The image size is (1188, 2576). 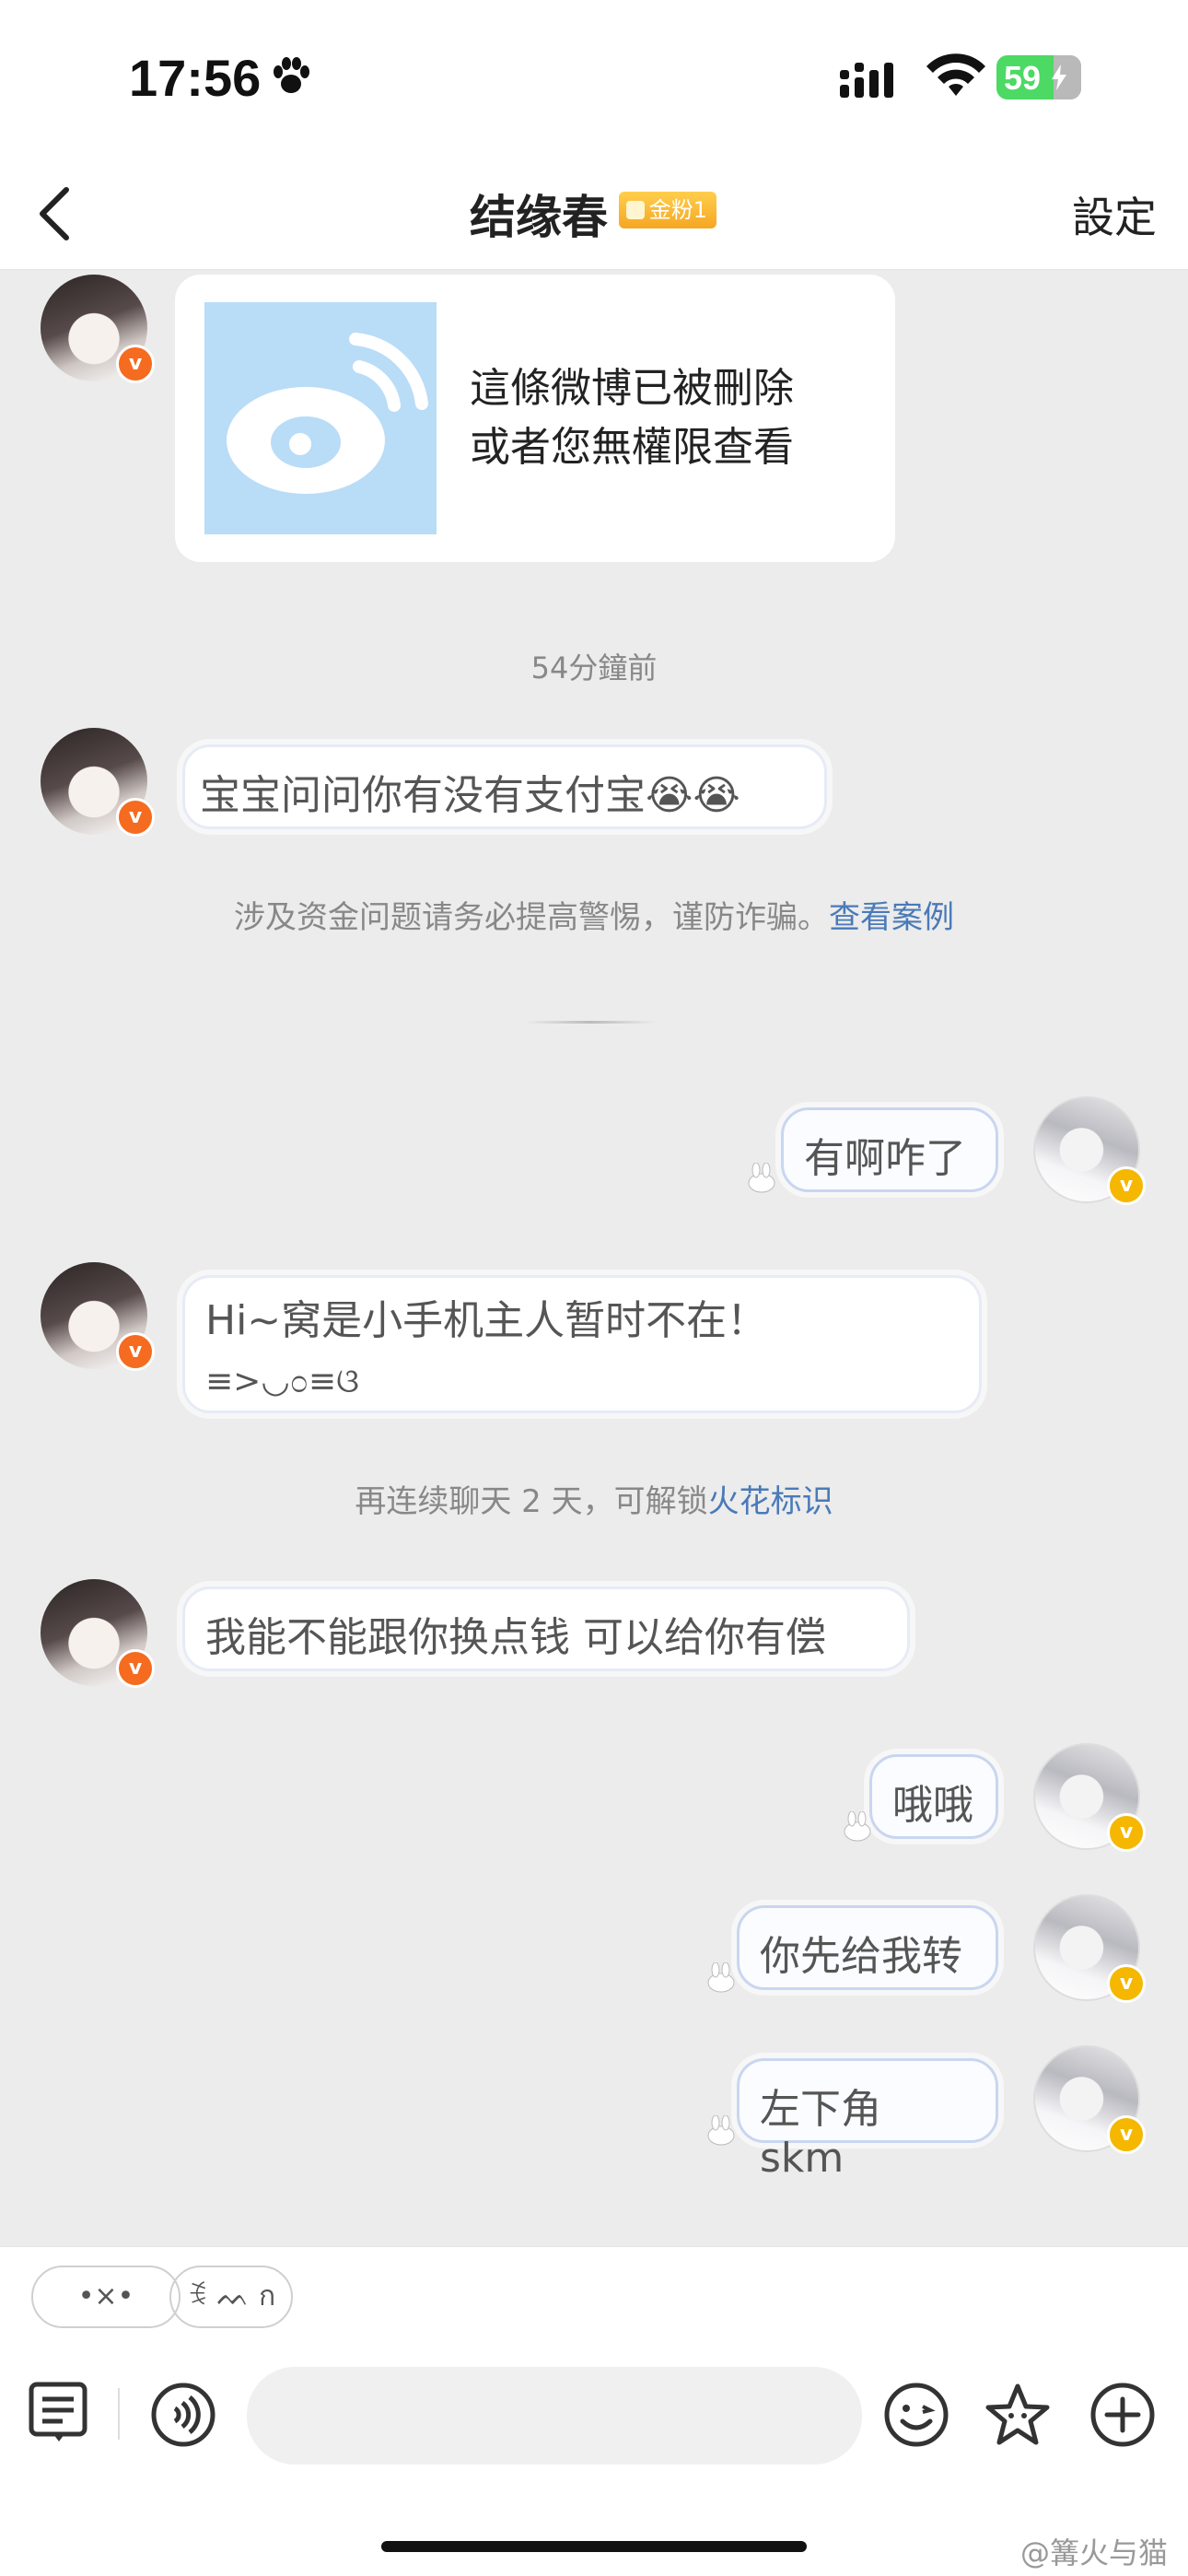 I want to click on quick-reply-chip: •×•, so click(x=106, y=2297).